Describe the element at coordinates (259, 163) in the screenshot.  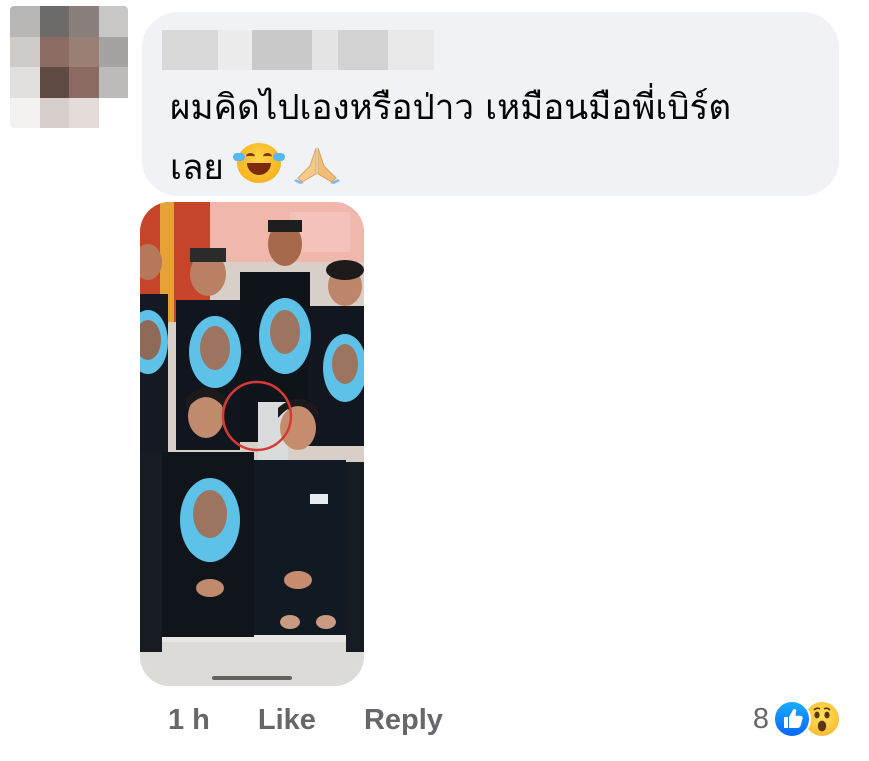
I see `face-with-tears-of-joy-icon` at that location.